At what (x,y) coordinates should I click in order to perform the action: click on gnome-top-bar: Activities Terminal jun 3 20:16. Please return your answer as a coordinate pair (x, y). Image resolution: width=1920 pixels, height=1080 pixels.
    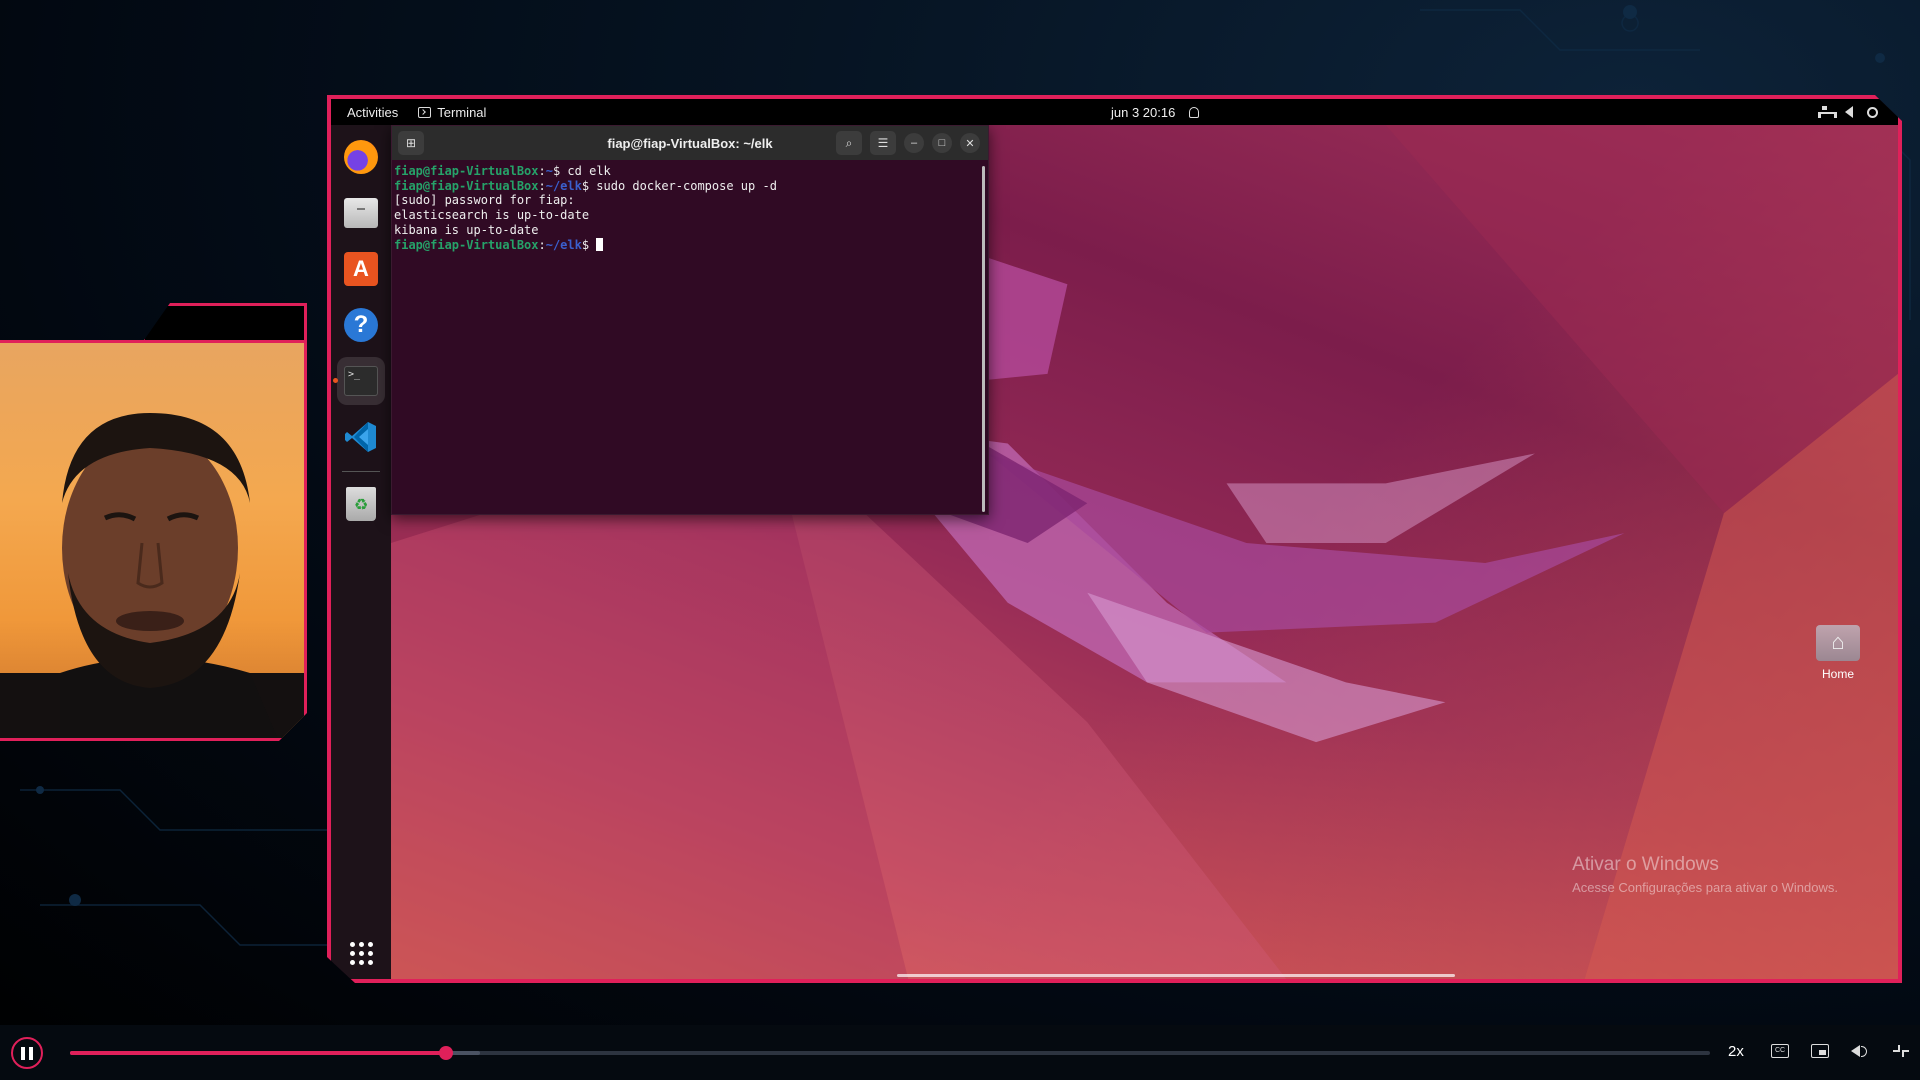
    Looking at the image, I should click on (1114, 112).